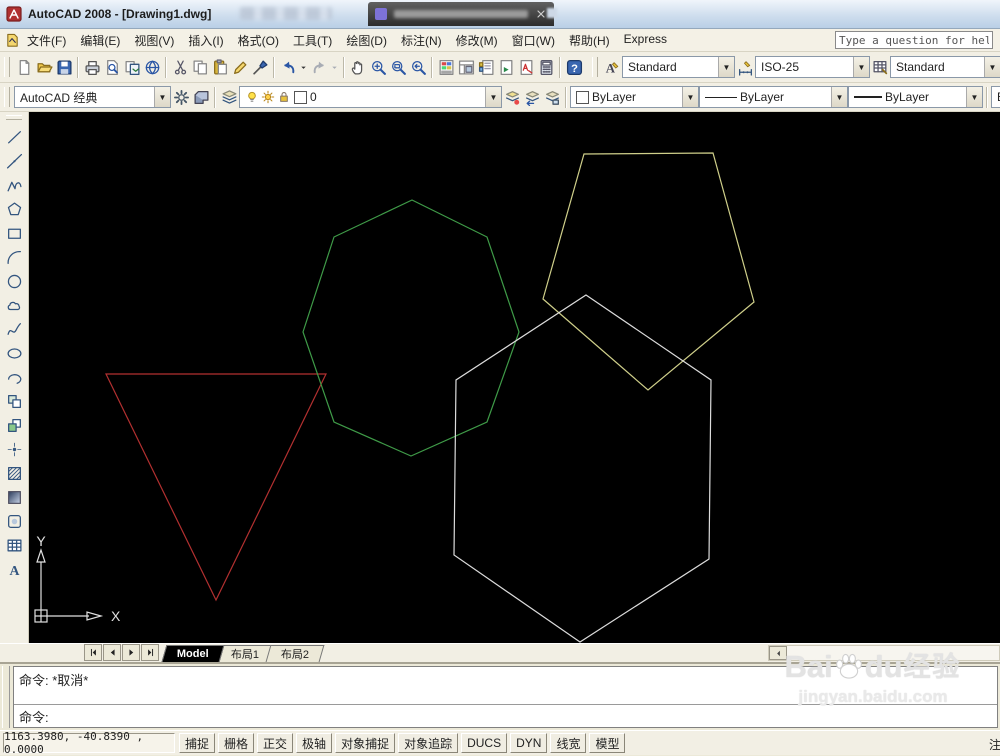  What do you see at coordinates (745, 67) in the screenshot?
I see `dim-style-icon` at bounding box center [745, 67].